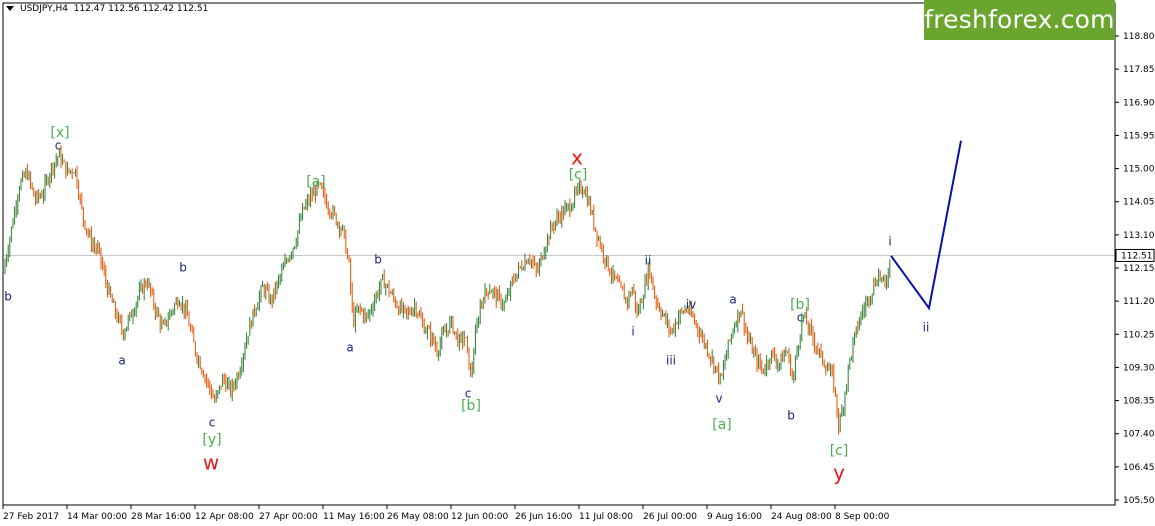 The height and width of the screenshot is (526, 1155). Describe the element at coordinates (1139, 335) in the screenshot. I see `price-tick-label: 110.25` at that location.